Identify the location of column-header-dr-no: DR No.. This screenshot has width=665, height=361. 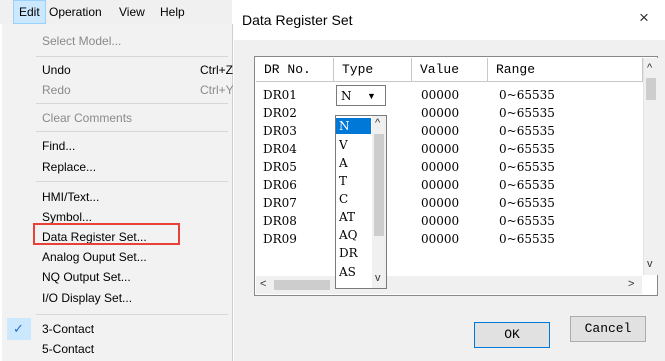
(295, 70).